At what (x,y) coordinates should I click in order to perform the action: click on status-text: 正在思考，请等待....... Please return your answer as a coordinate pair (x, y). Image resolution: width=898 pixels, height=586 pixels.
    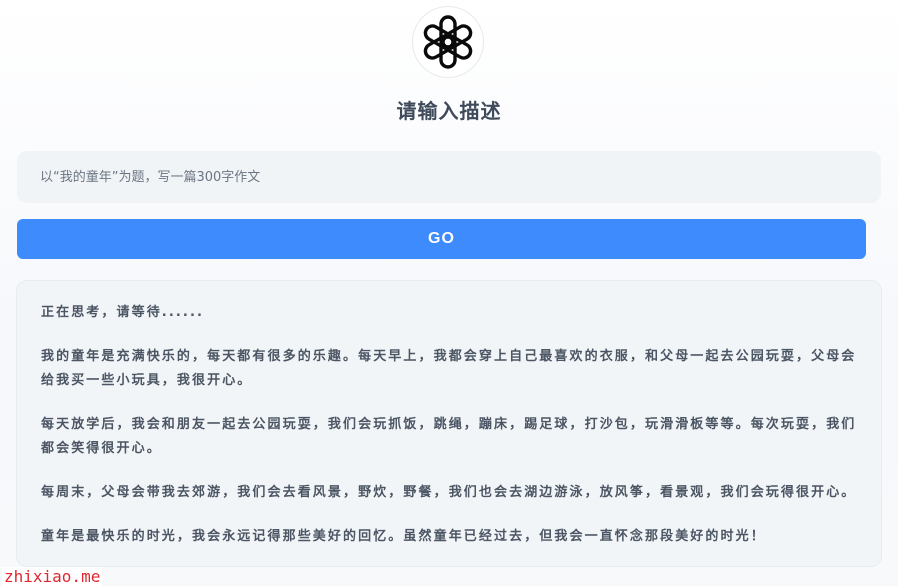
    Looking at the image, I should click on (123, 312).